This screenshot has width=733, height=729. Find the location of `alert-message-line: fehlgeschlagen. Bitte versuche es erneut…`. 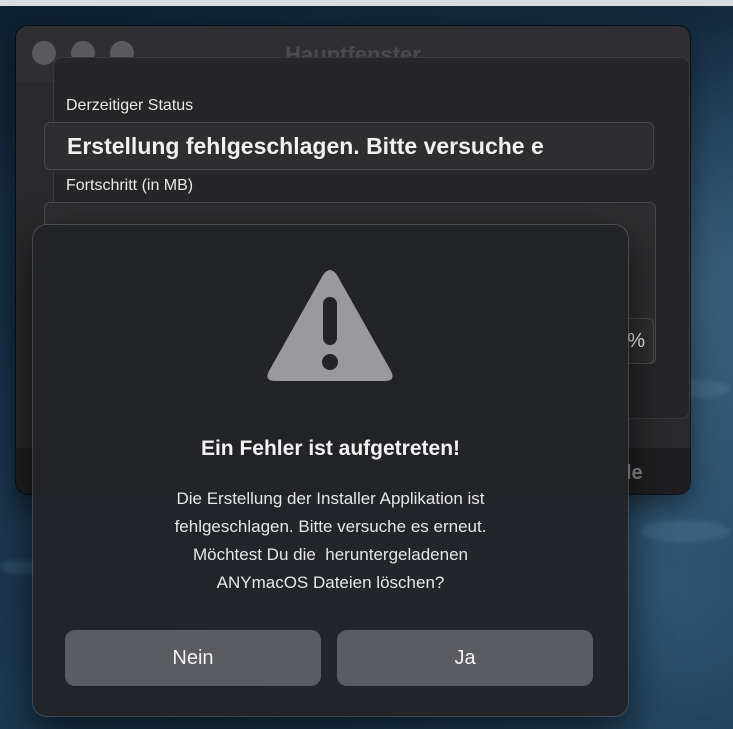

alert-message-line: fehlgeschlagen. Bitte versuche es erneut… is located at coordinates (330, 526).